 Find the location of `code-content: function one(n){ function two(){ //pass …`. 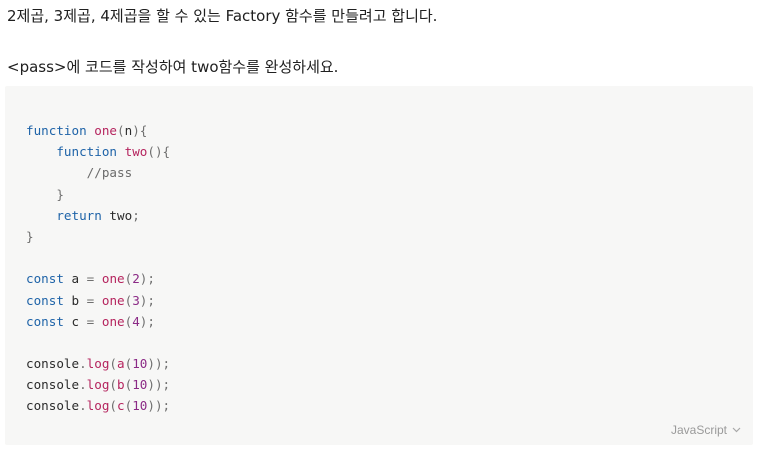

code-content: function one(n){ function two(){ //pass … is located at coordinates (98, 268).